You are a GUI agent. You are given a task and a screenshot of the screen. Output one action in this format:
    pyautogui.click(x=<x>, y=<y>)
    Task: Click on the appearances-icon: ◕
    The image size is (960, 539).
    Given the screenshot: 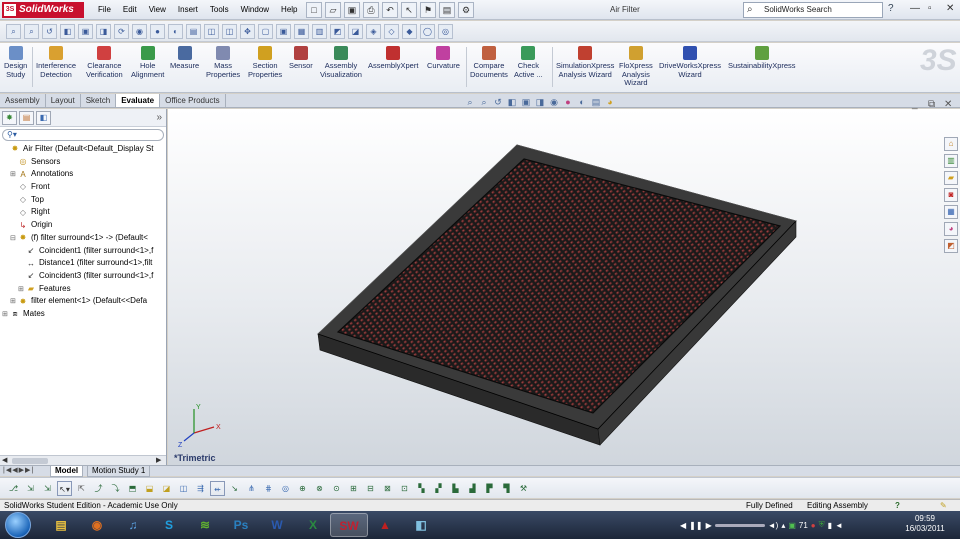 What is the action you would take?
    pyautogui.click(x=951, y=229)
    